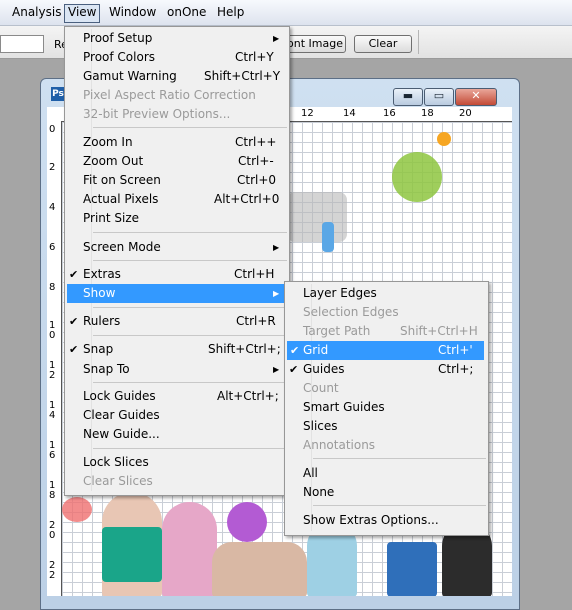 The height and width of the screenshot is (610, 572). What do you see at coordinates (339, 445) in the screenshot?
I see `menu-item-label: Annotations` at bounding box center [339, 445].